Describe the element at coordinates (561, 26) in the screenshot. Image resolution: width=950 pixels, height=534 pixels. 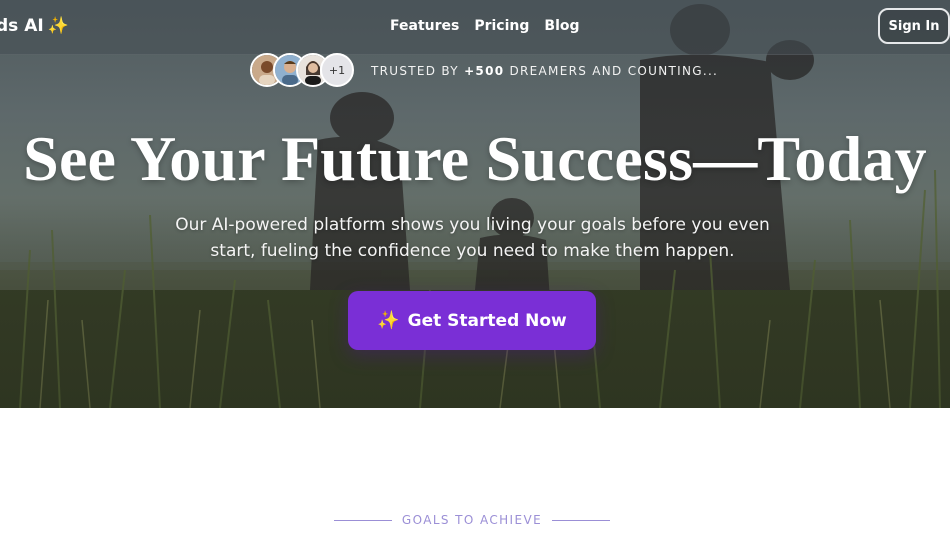
I see `nav-link-blog: Blog` at that location.